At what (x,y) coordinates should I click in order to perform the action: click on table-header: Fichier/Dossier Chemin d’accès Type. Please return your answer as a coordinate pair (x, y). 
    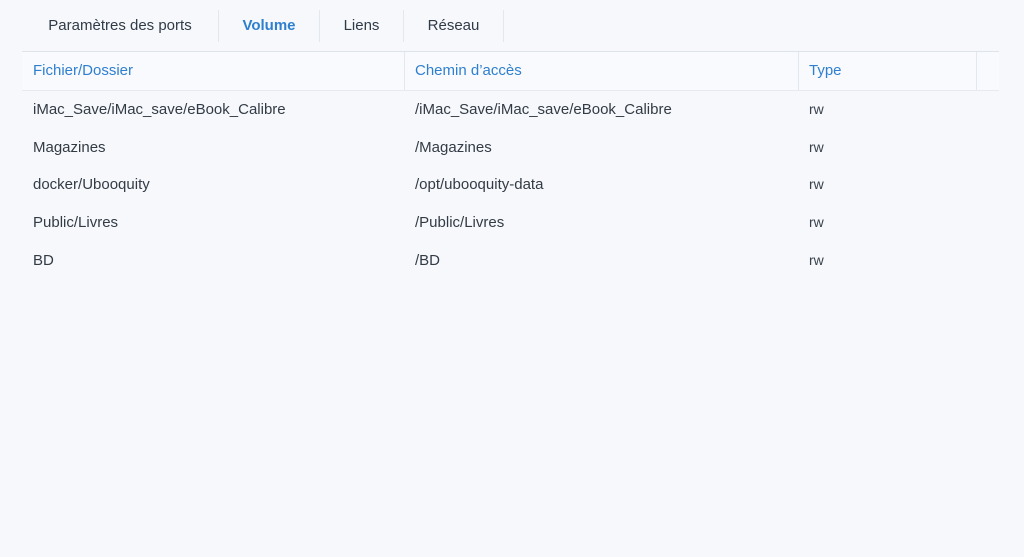
    Looking at the image, I should click on (510, 71).